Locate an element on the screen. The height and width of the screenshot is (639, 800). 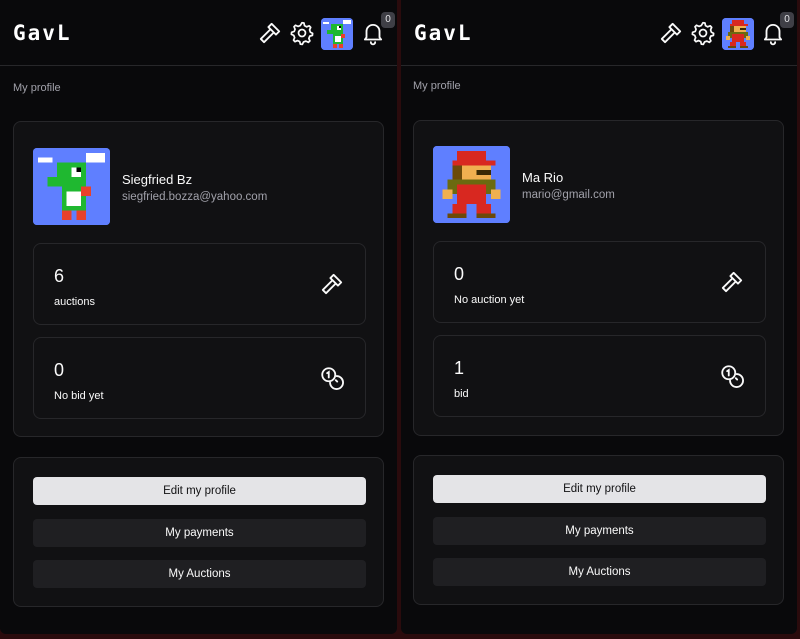
auctions-label: auctions is located at coordinates (74, 302).